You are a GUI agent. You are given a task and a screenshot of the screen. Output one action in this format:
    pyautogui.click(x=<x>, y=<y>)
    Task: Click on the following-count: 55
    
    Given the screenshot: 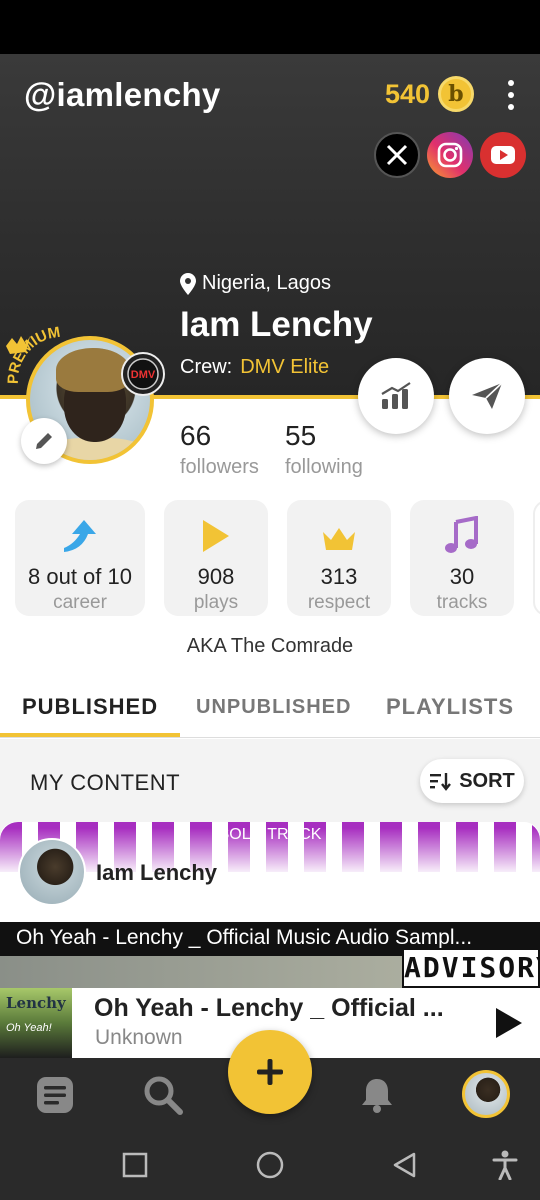 What is the action you would take?
    pyautogui.click(x=301, y=435)
    